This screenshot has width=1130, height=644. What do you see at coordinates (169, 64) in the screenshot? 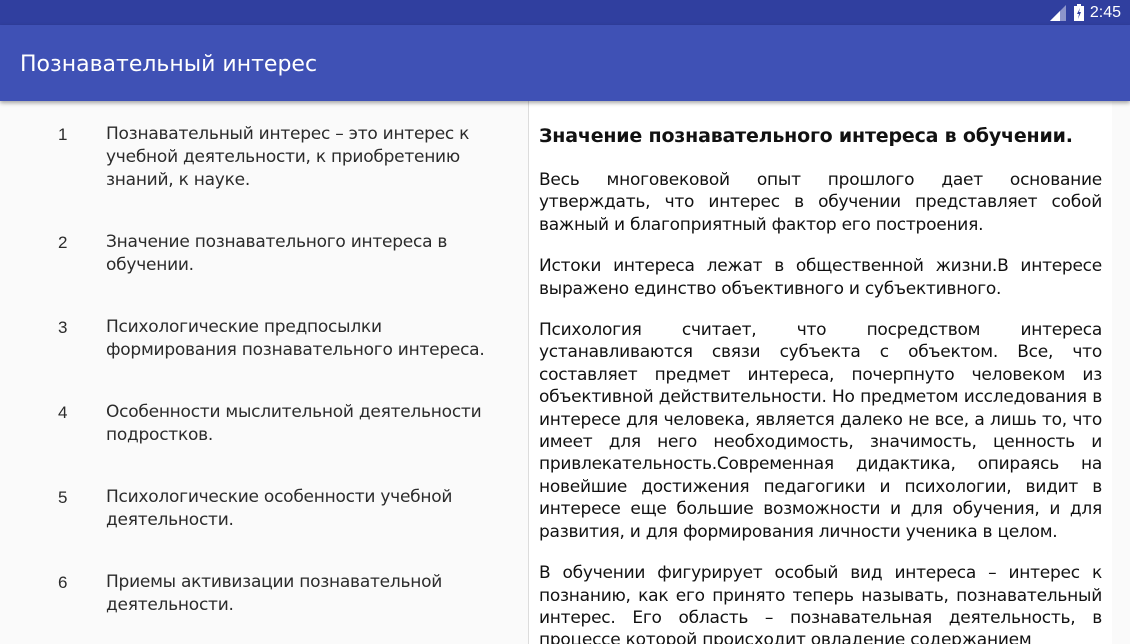
I see `app-title: Познавательный интерес` at bounding box center [169, 64].